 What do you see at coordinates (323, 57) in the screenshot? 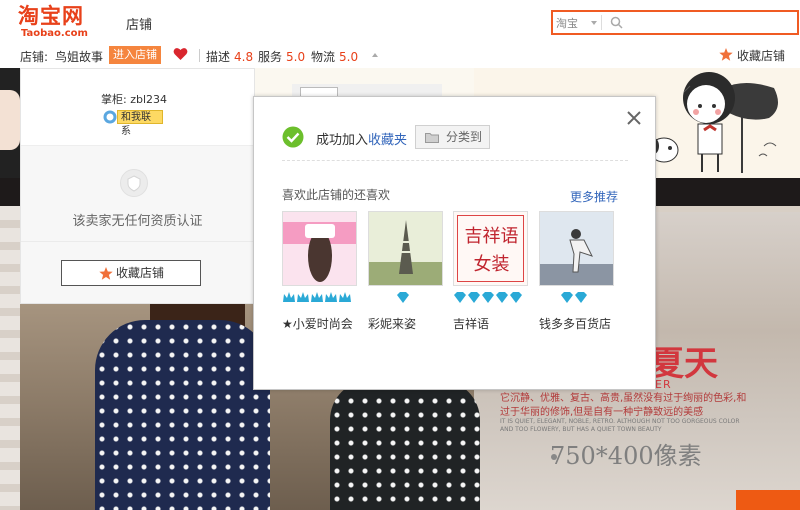
I see `rating-label: 物流` at bounding box center [323, 57].